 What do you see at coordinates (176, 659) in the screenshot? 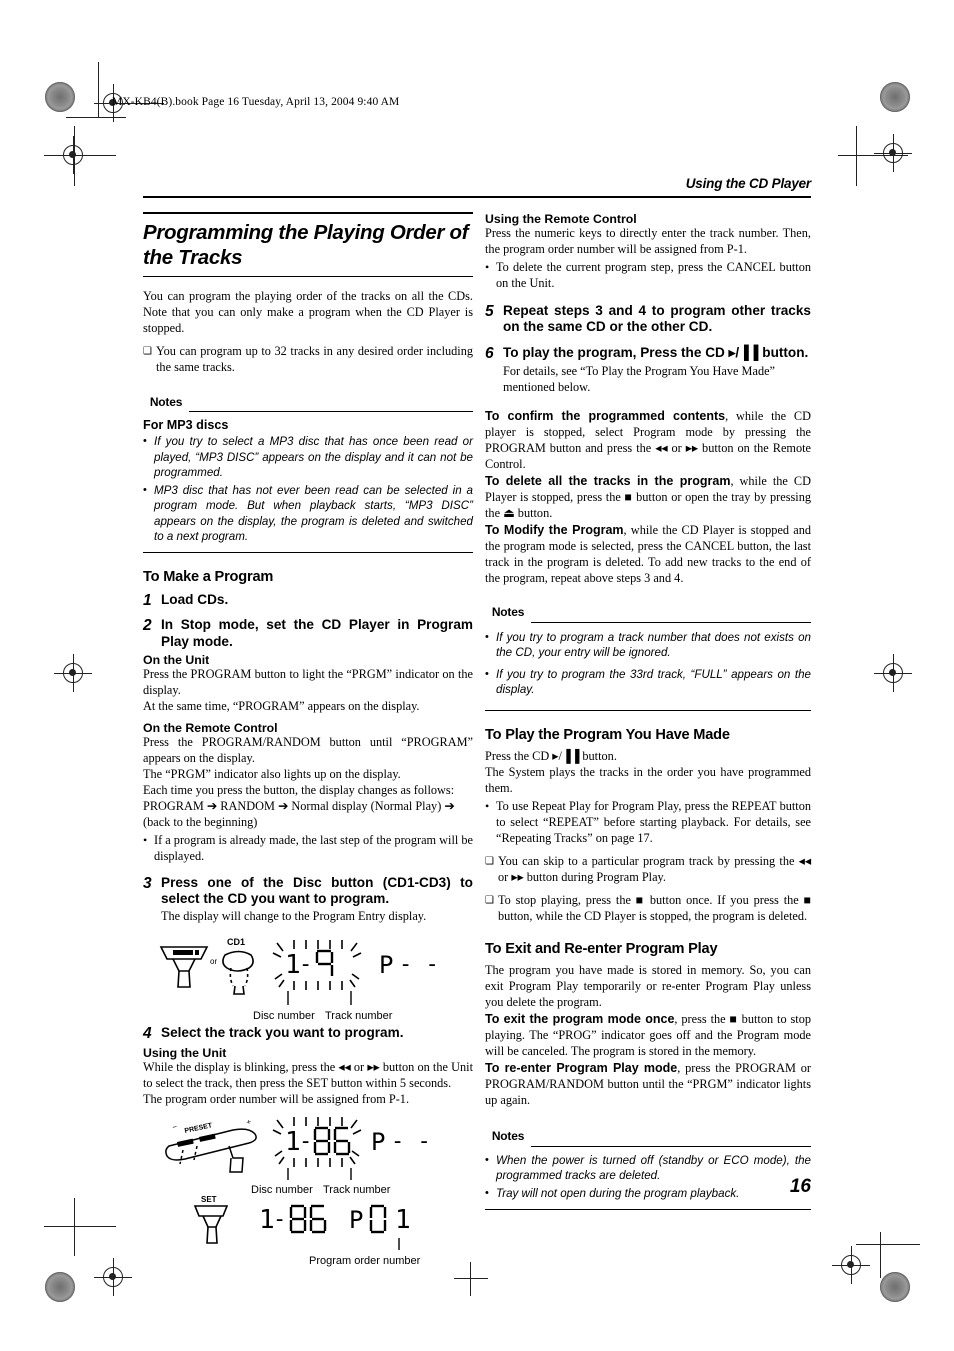
I see `subheading-on-the-unit: On the Unit` at bounding box center [176, 659].